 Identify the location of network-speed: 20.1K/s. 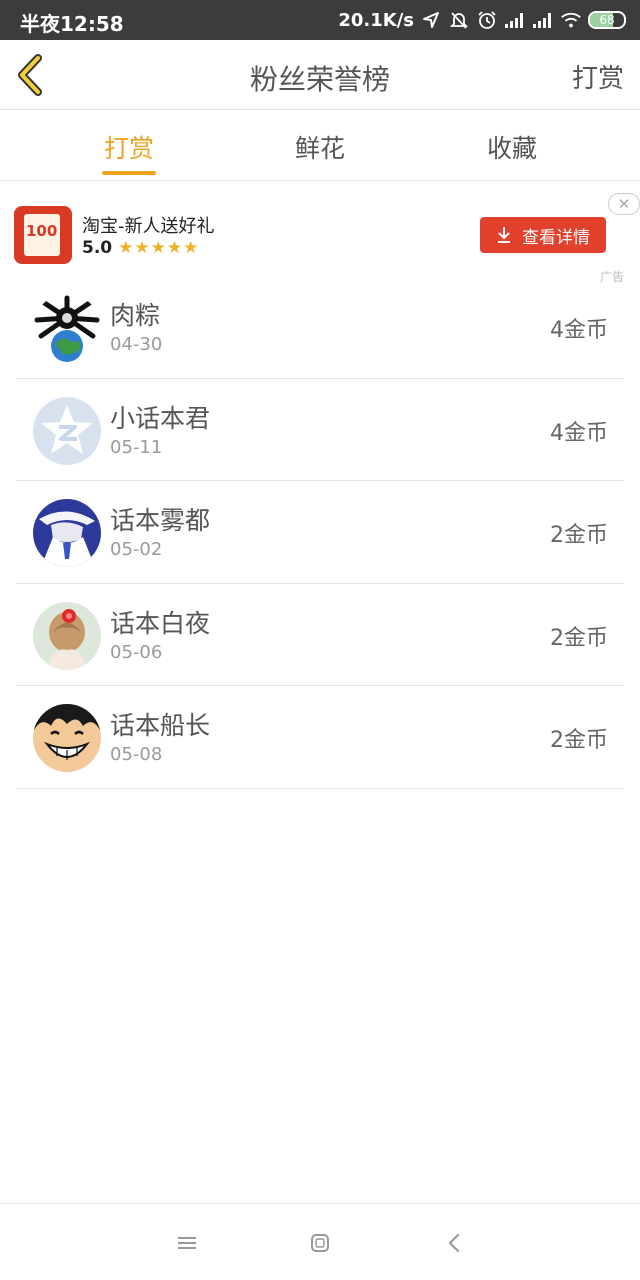
(376, 20).